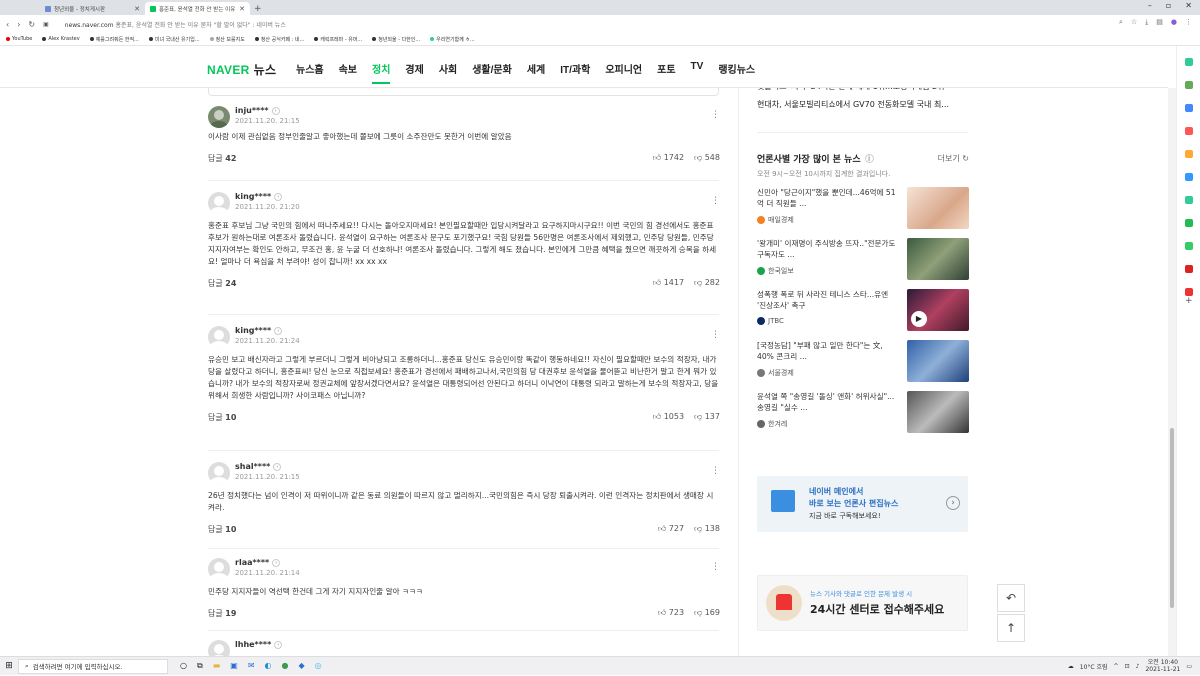 The height and width of the screenshot is (676, 1200). I want to click on scroll-top-button: ↑, so click(1011, 628).